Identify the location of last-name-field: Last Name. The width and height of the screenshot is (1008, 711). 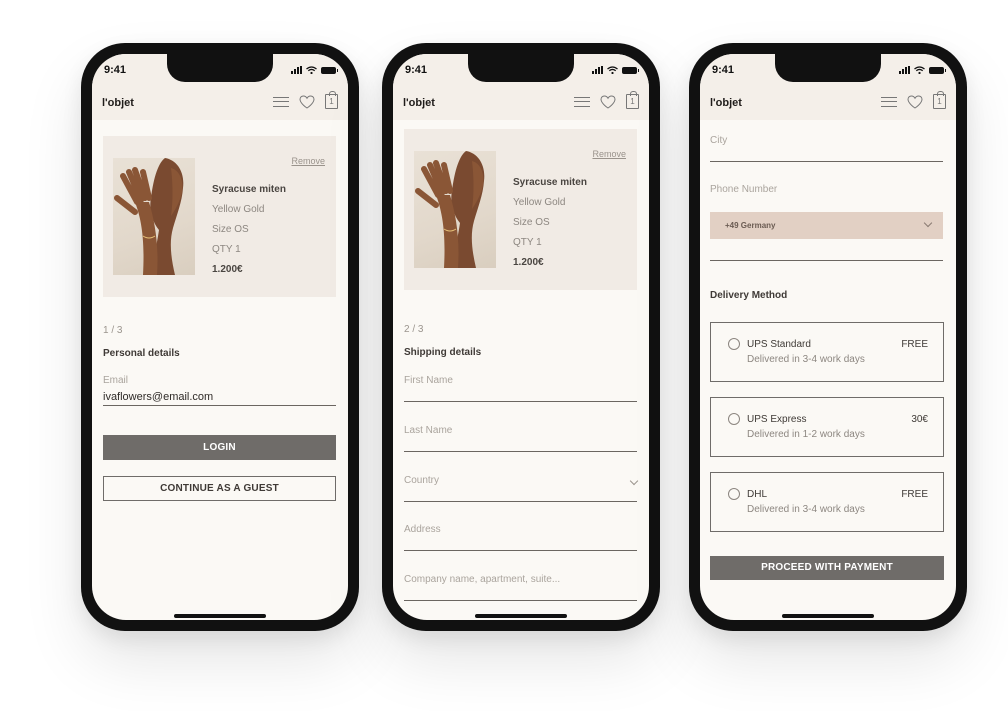
(520, 438).